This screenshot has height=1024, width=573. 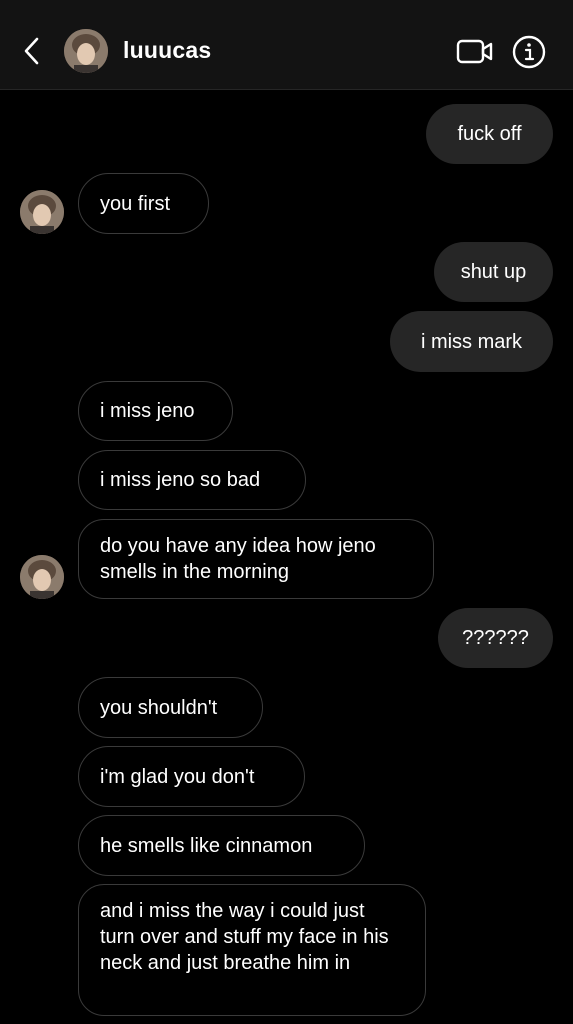 I want to click on back-button, so click(x=31, y=51).